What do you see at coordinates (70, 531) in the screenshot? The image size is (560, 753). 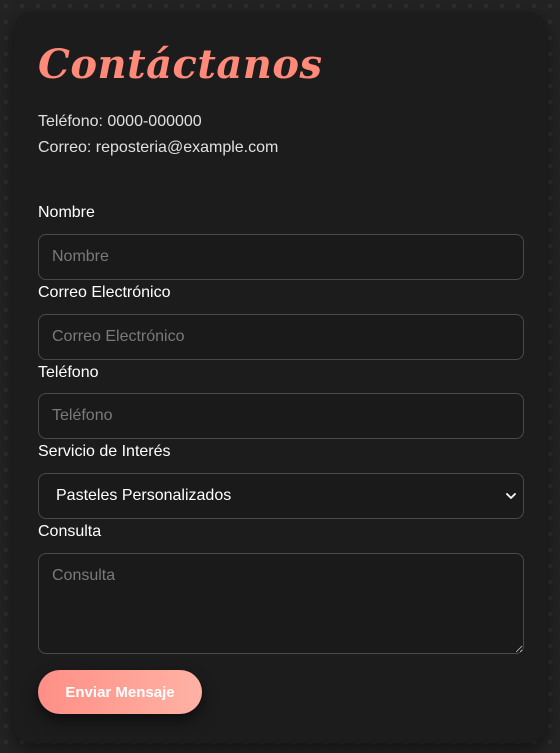 I see `message-label: Consulta` at bounding box center [70, 531].